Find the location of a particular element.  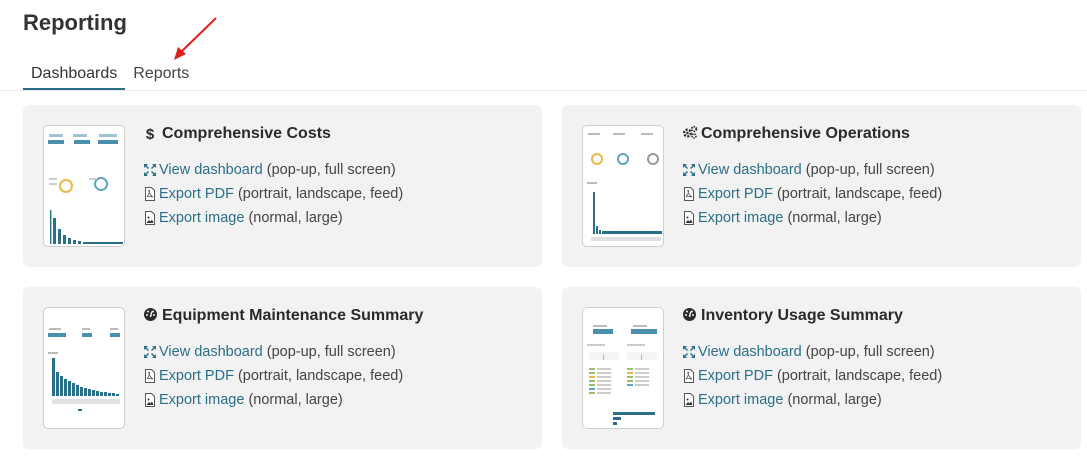

card-title-text: Comprehensive Operations is located at coordinates (805, 133).